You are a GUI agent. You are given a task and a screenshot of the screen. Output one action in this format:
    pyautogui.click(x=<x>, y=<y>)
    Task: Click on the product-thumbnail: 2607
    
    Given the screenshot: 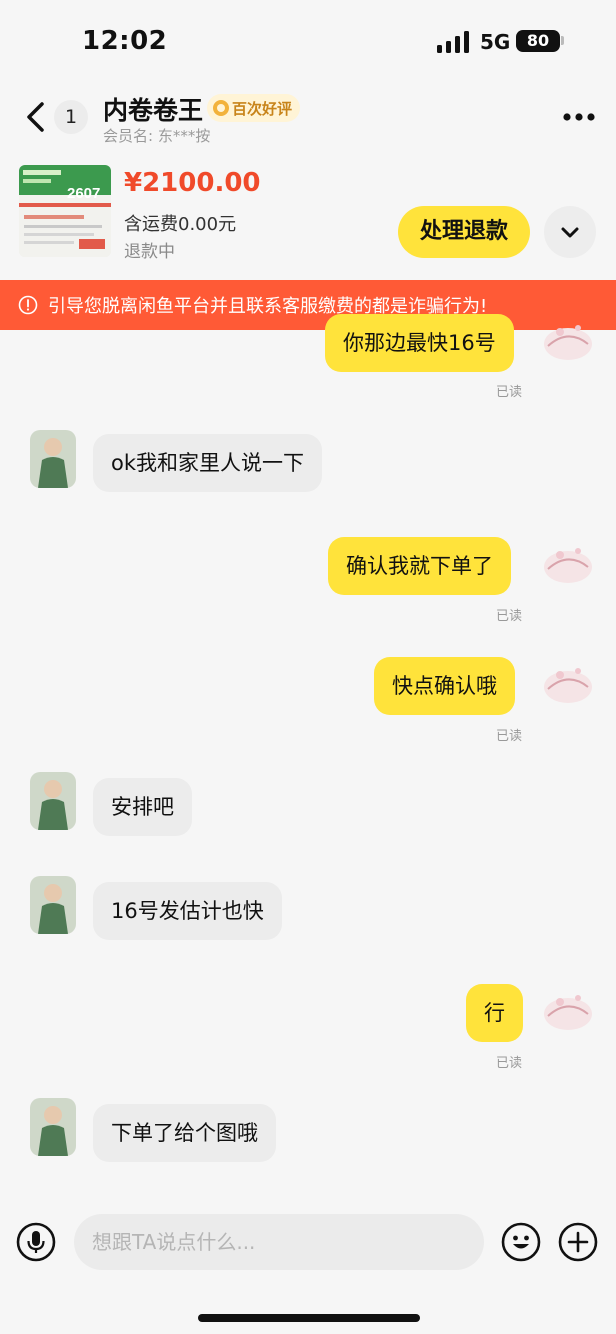 What is the action you would take?
    pyautogui.click(x=65, y=211)
    